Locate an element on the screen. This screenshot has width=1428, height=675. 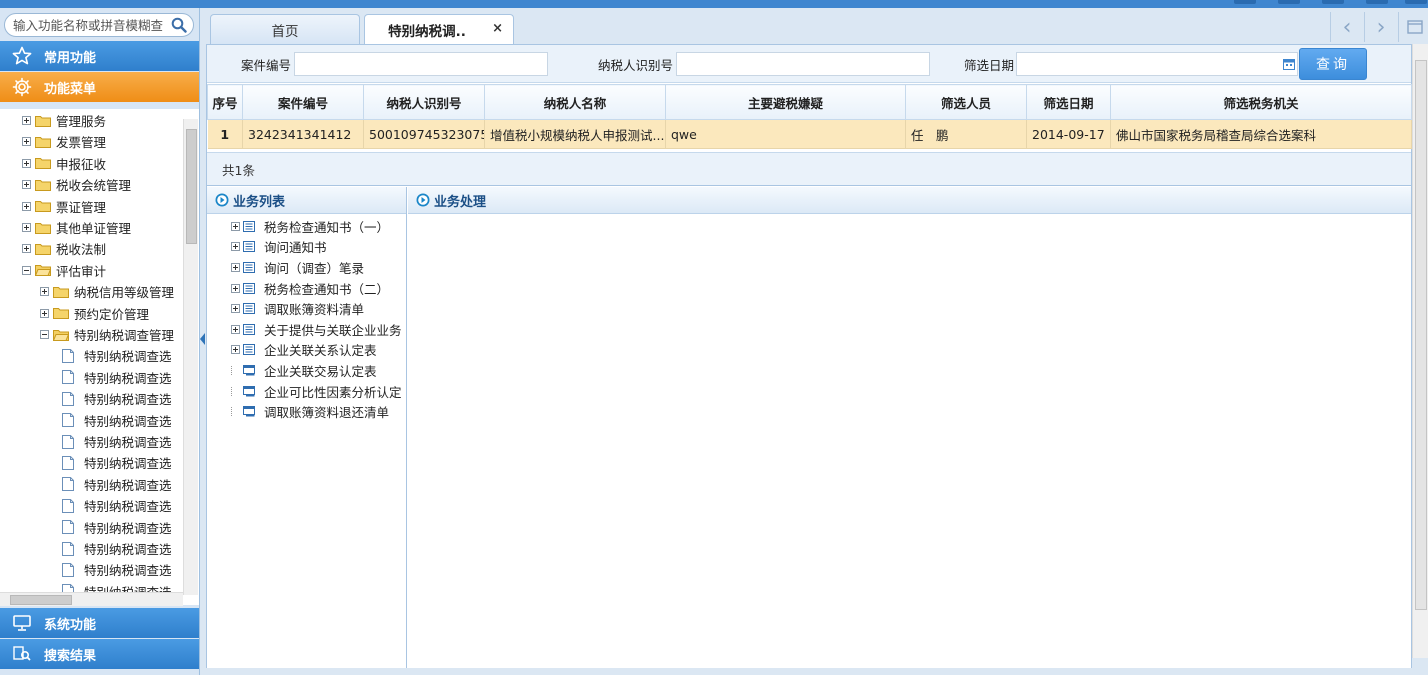
business-list-item: 调取账簿资料清单 is located at coordinates (297, 308).